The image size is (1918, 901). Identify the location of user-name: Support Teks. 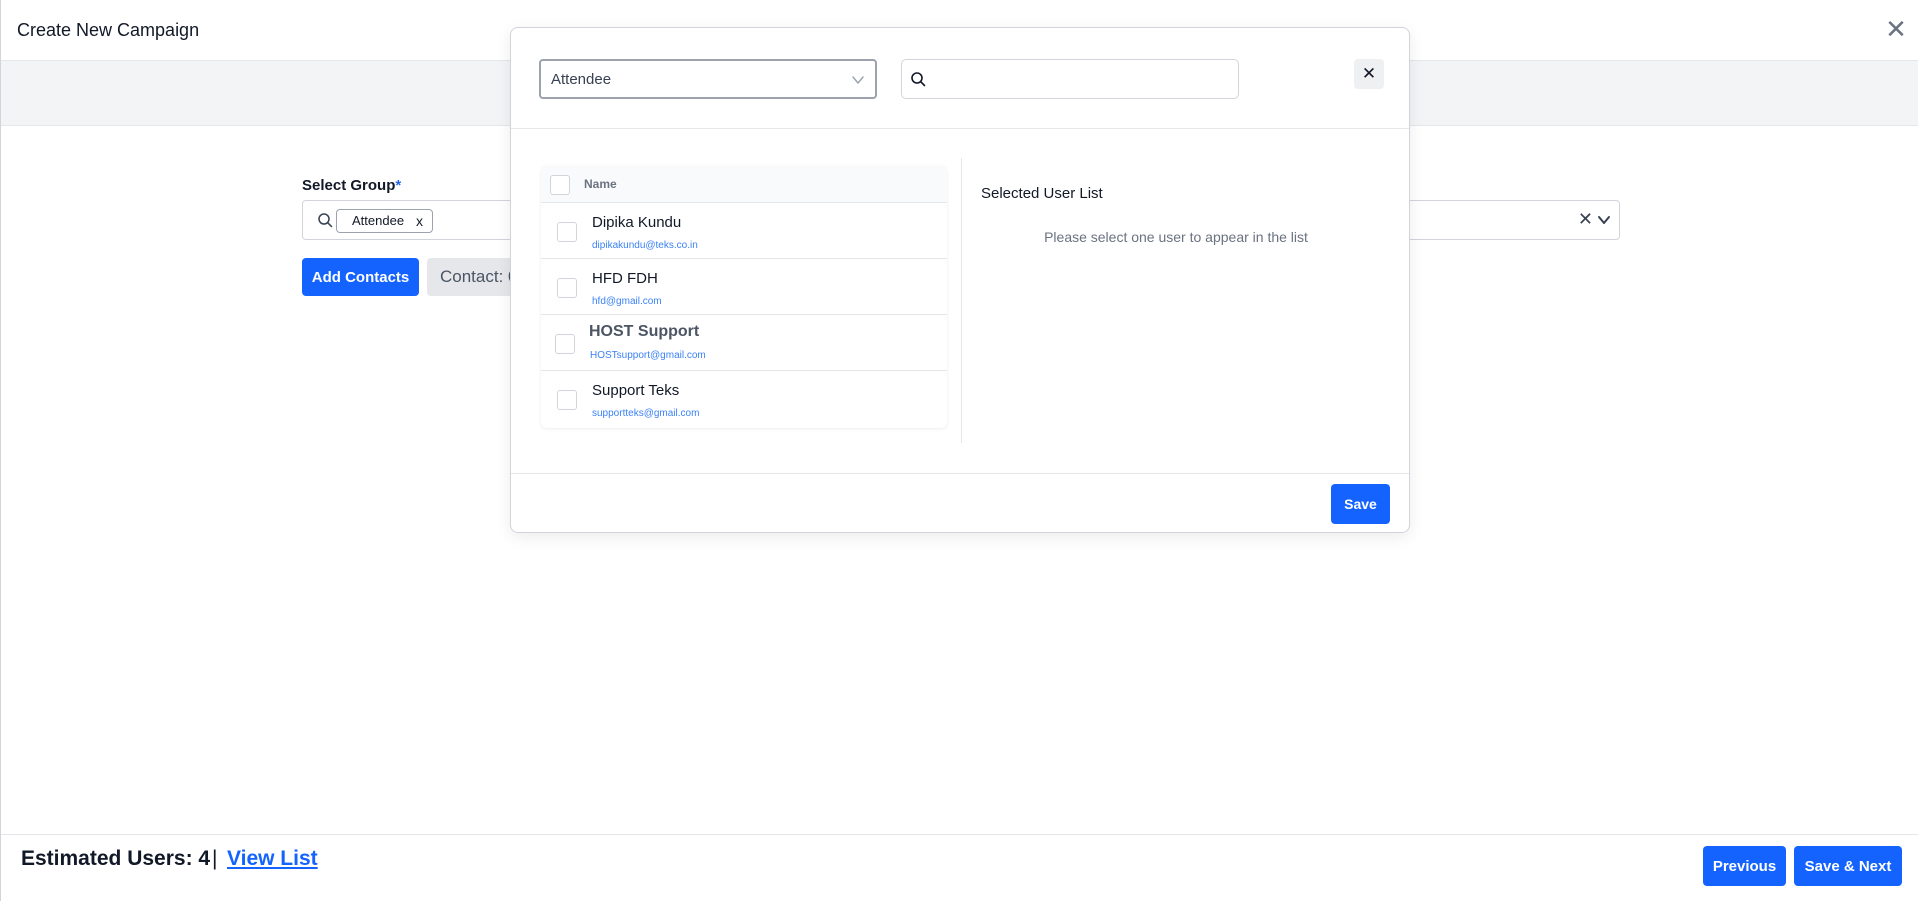
(636, 390).